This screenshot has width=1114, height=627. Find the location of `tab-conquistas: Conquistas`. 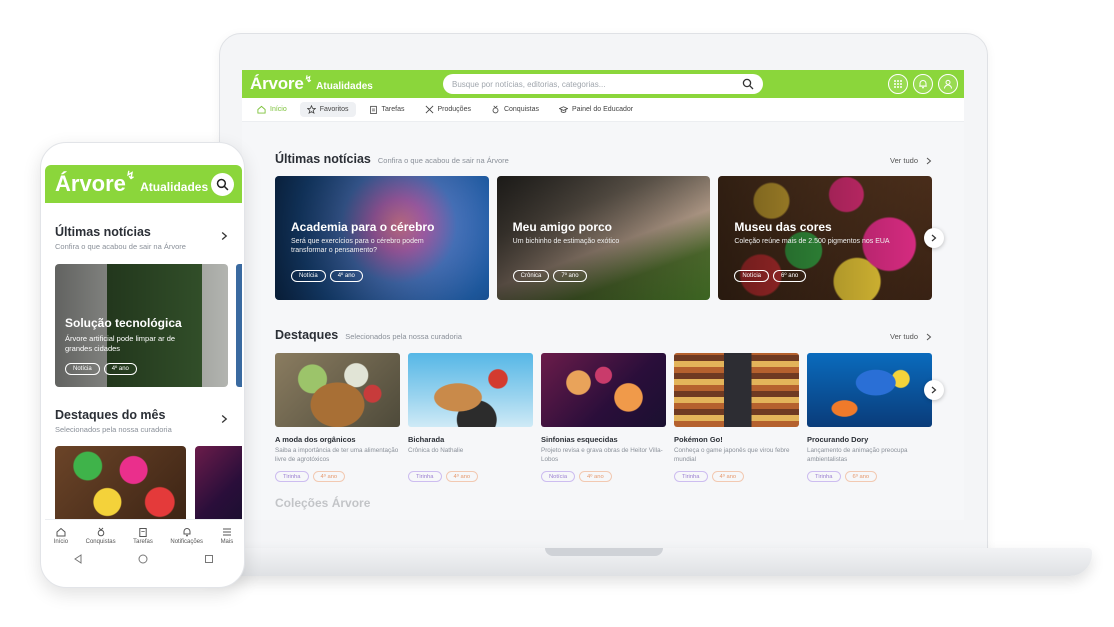

tab-conquistas: Conquistas is located at coordinates (101, 536).